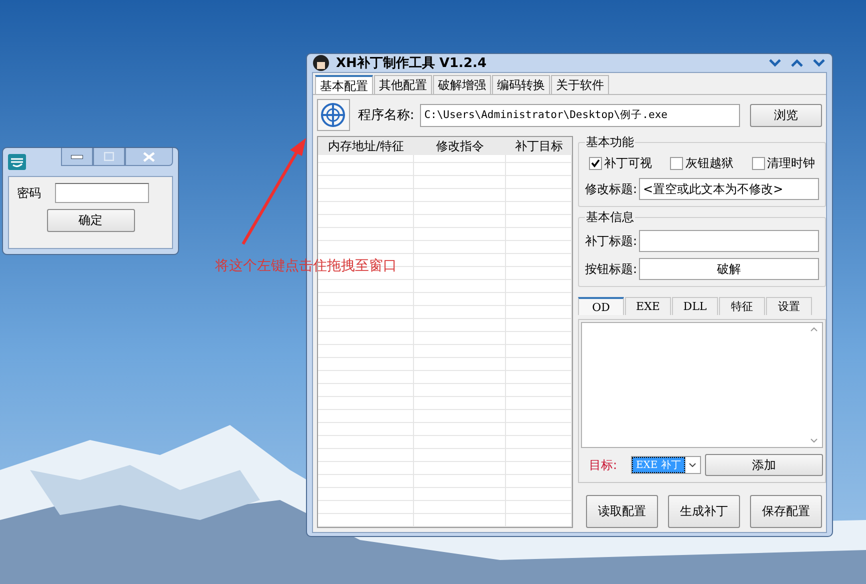  Describe the element at coordinates (648, 306) in the screenshot. I see `tab: EXE` at that location.